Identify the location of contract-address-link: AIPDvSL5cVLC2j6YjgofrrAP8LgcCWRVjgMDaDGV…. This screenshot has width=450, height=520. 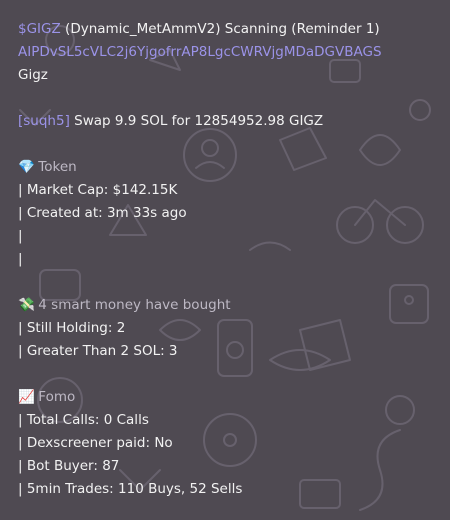
(200, 52).